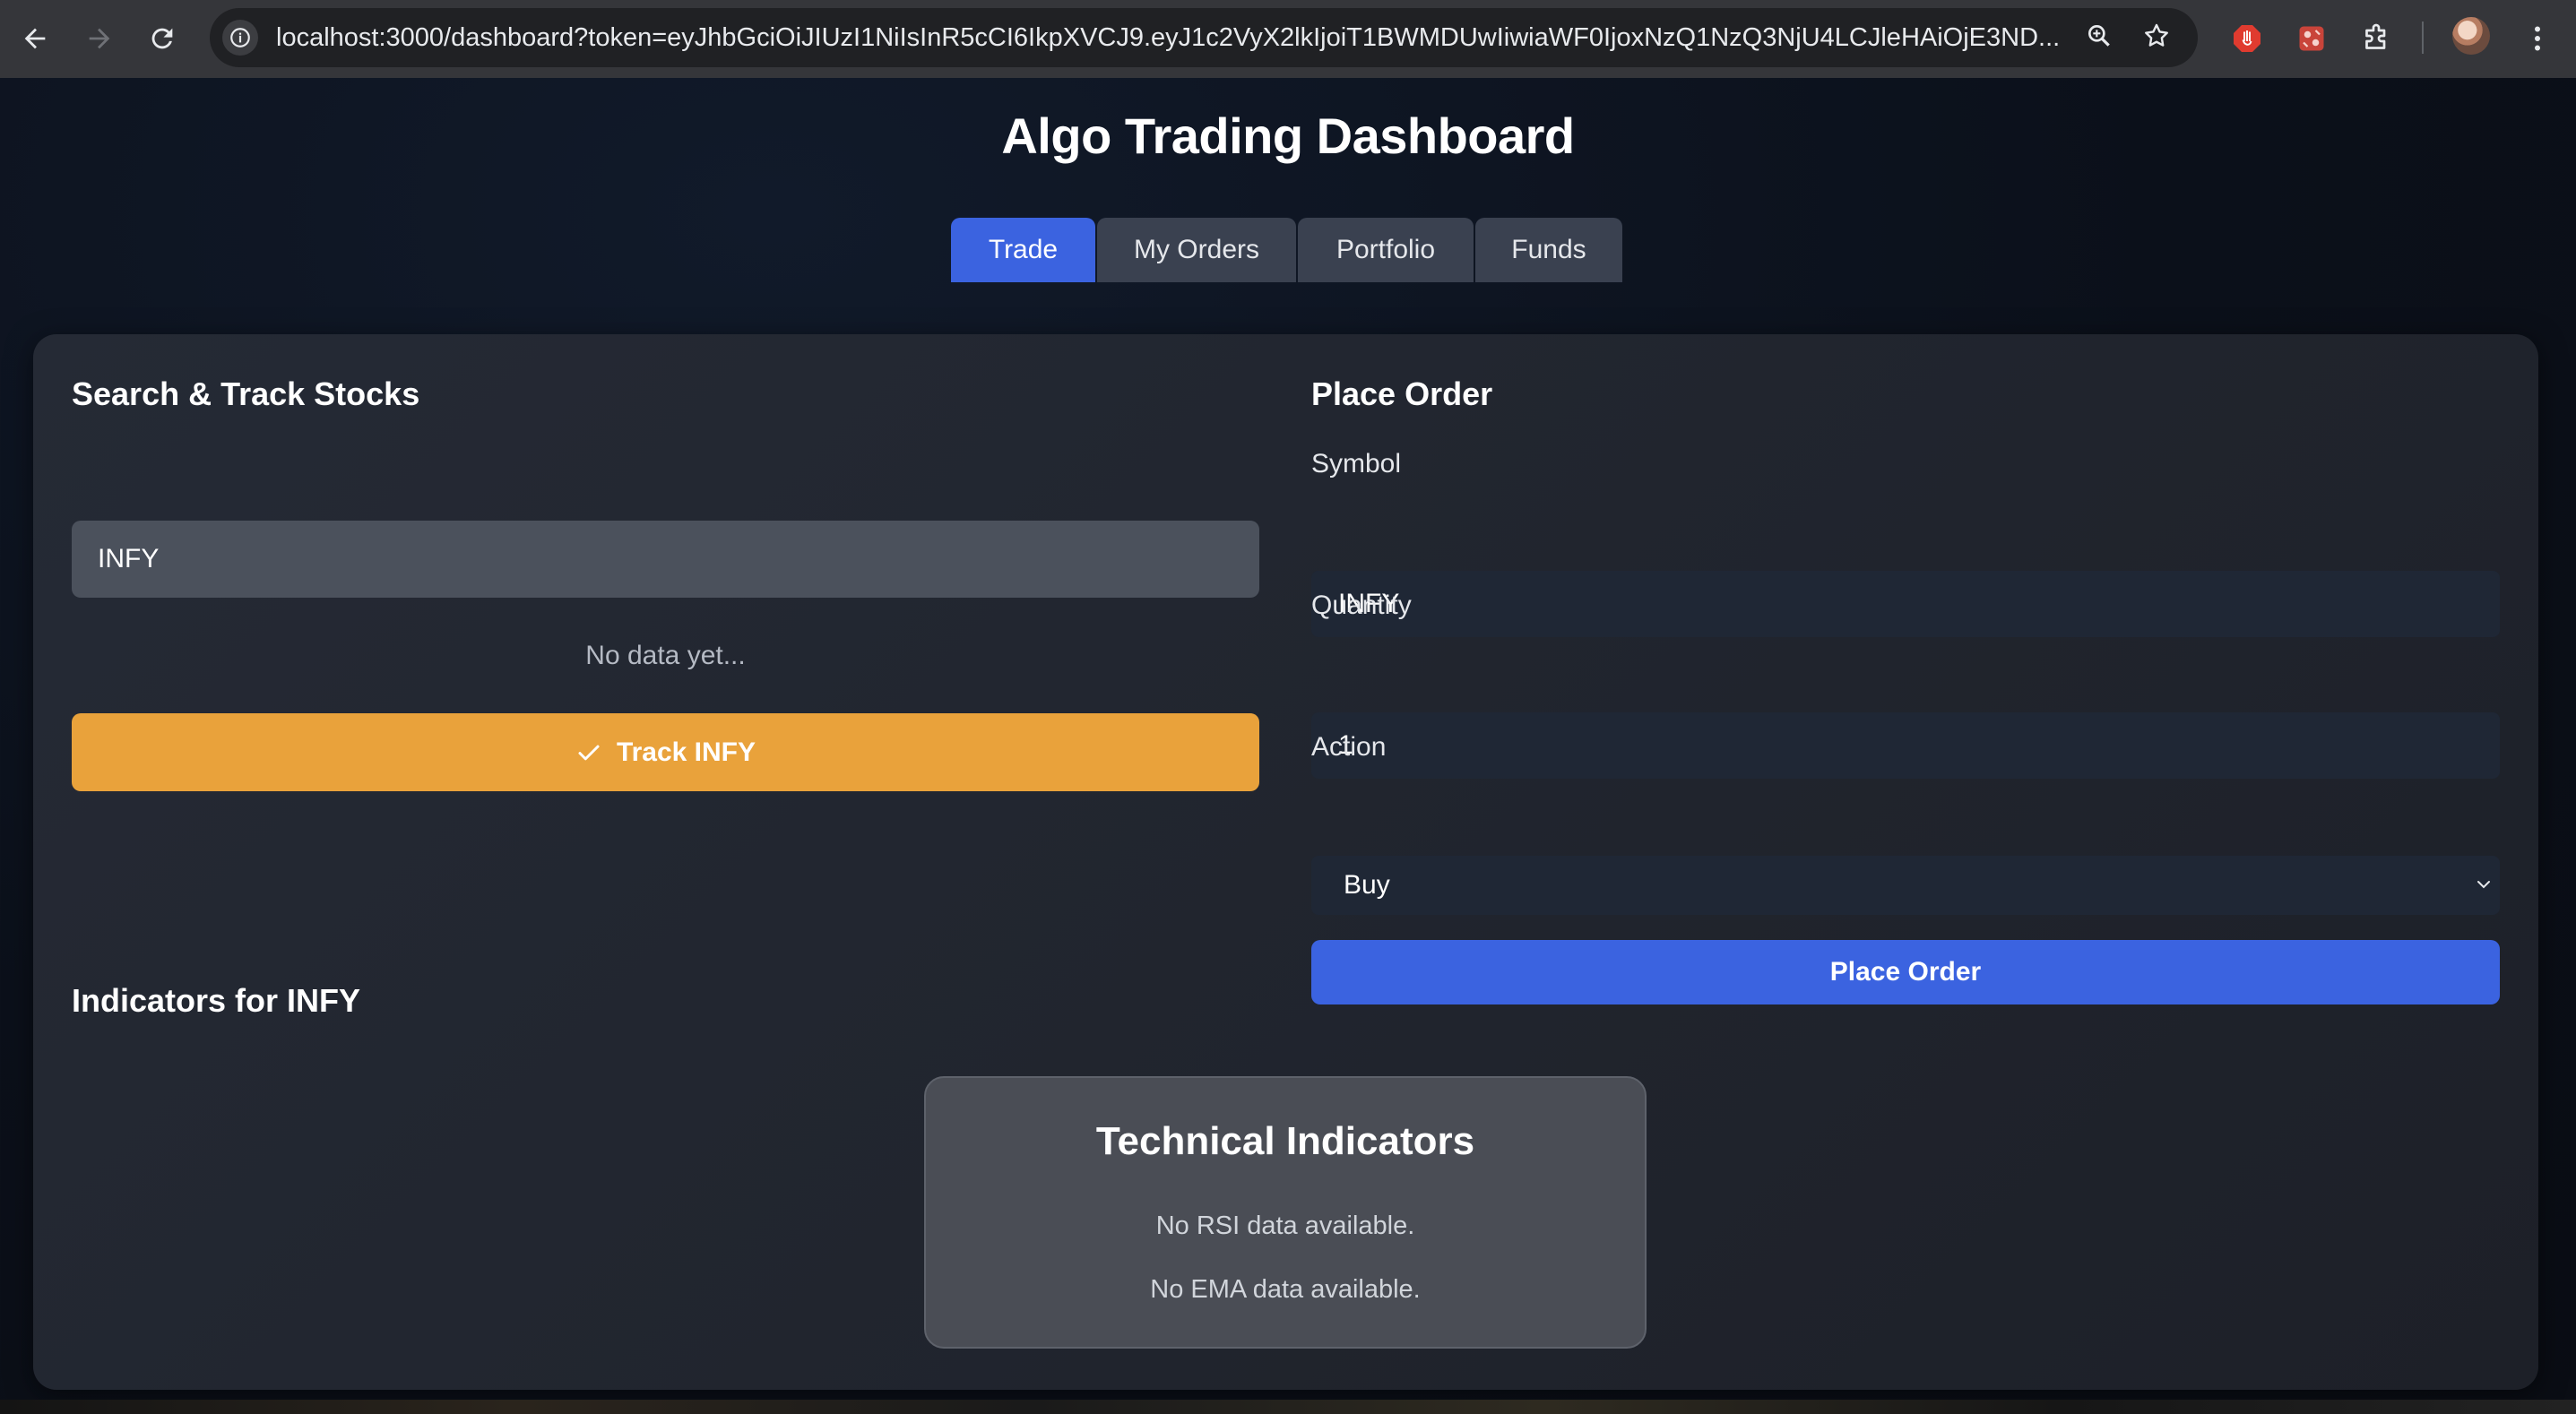 Image resolution: width=2576 pixels, height=1414 pixels. I want to click on chevron-down-icon, so click(2483, 884).